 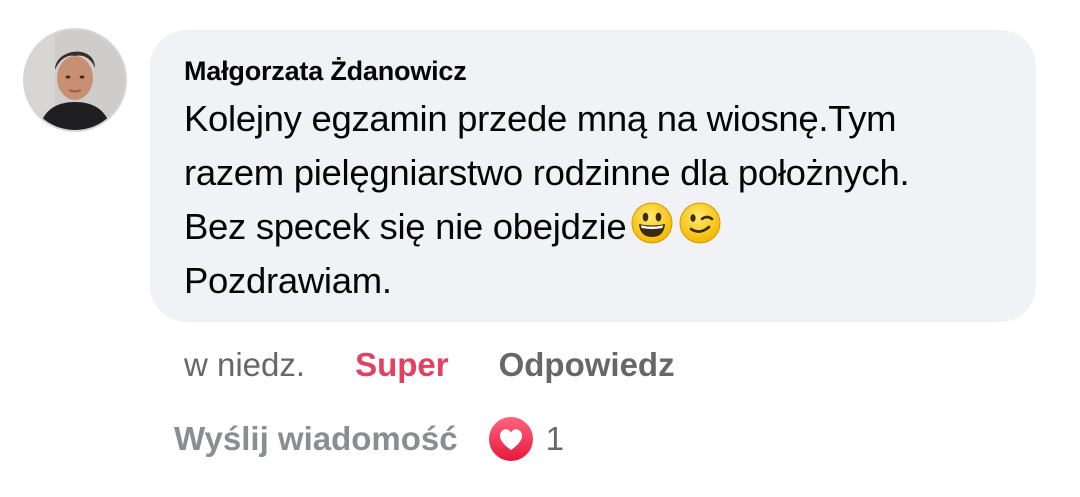 I want to click on footer-row: Wyślij wiadomość 1, so click(x=369, y=439).